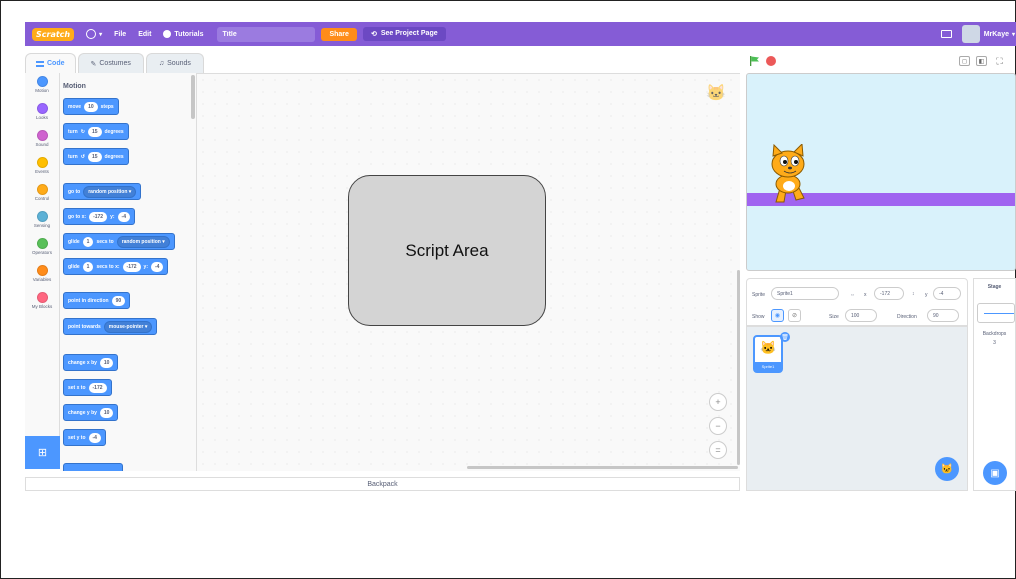 The width and height of the screenshot is (1016, 579). What do you see at coordinates (382, 484) in the screenshot?
I see `backpack-bar: Backpack` at bounding box center [382, 484].